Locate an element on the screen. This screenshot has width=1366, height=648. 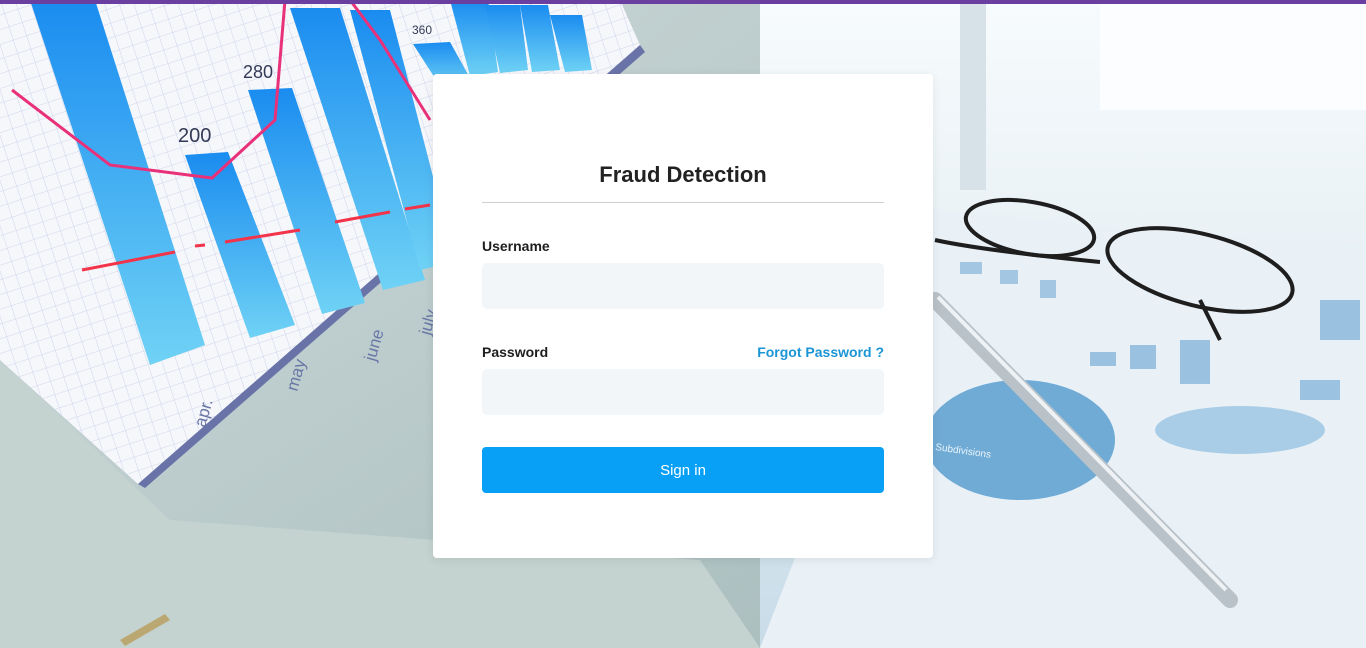
username-input is located at coordinates (683, 286).